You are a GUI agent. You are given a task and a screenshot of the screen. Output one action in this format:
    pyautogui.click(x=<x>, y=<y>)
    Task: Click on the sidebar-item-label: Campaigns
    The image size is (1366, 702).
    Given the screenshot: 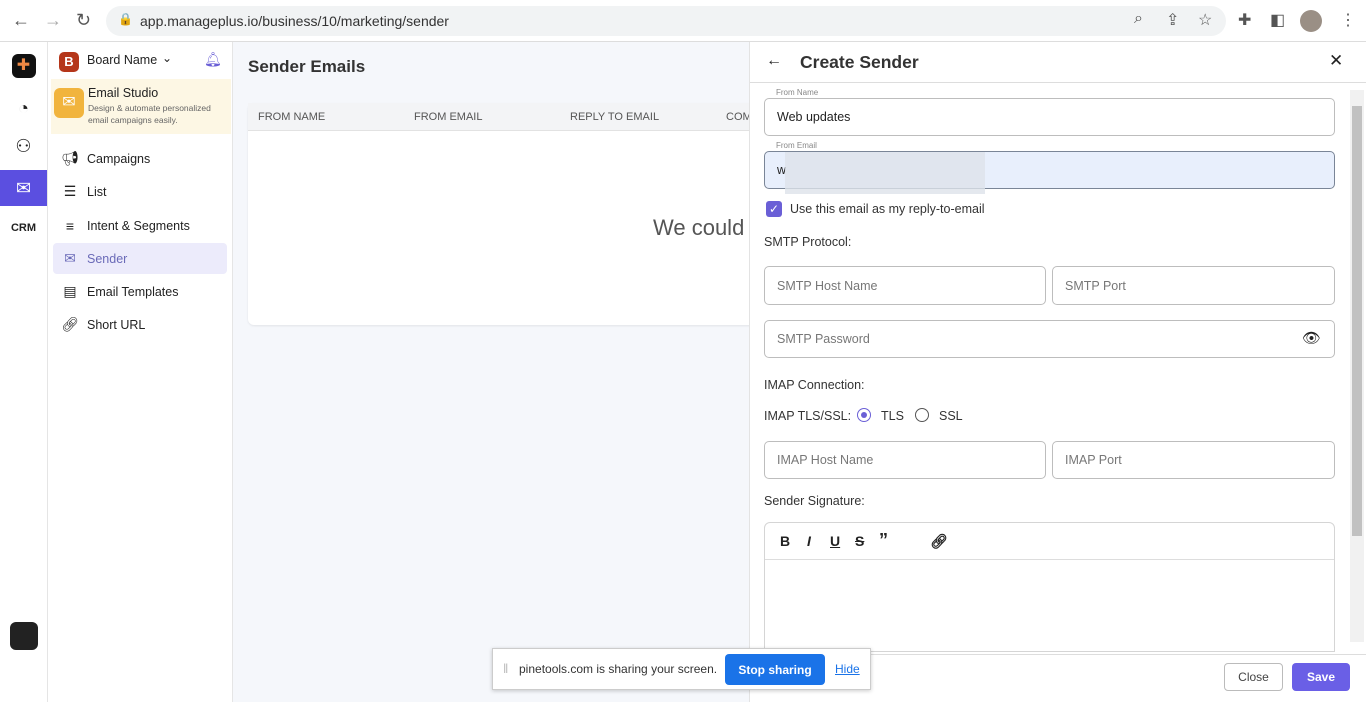 What is the action you would take?
    pyautogui.click(x=119, y=158)
    